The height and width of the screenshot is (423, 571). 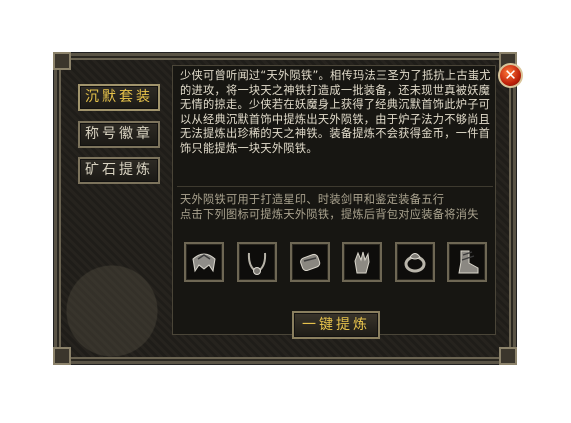 I want to click on equipment-slot-gauntlet, so click(x=362, y=262).